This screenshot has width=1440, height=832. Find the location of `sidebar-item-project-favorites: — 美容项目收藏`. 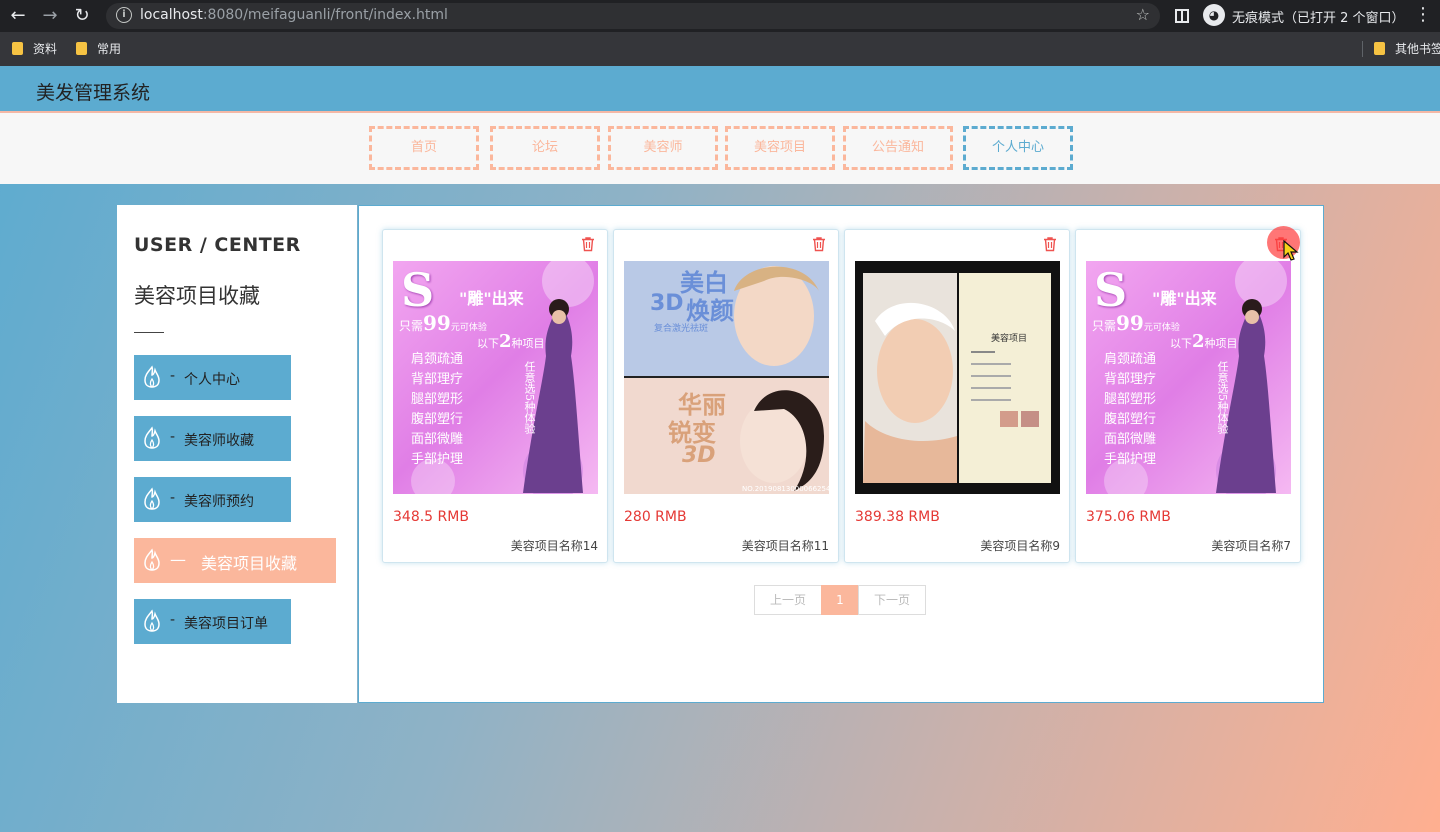

sidebar-item-project-favorites: — 美容项目收藏 is located at coordinates (235, 560).